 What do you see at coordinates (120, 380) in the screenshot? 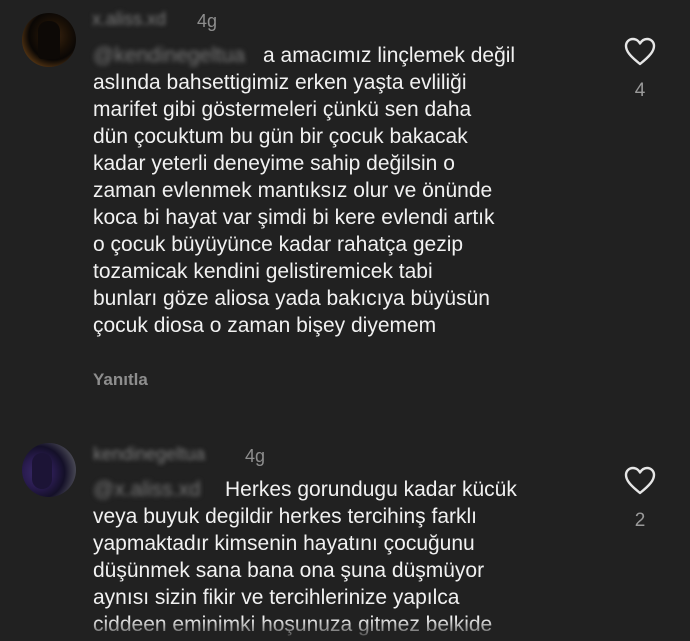
I see `reply-button: Yanıtla` at bounding box center [120, 380].